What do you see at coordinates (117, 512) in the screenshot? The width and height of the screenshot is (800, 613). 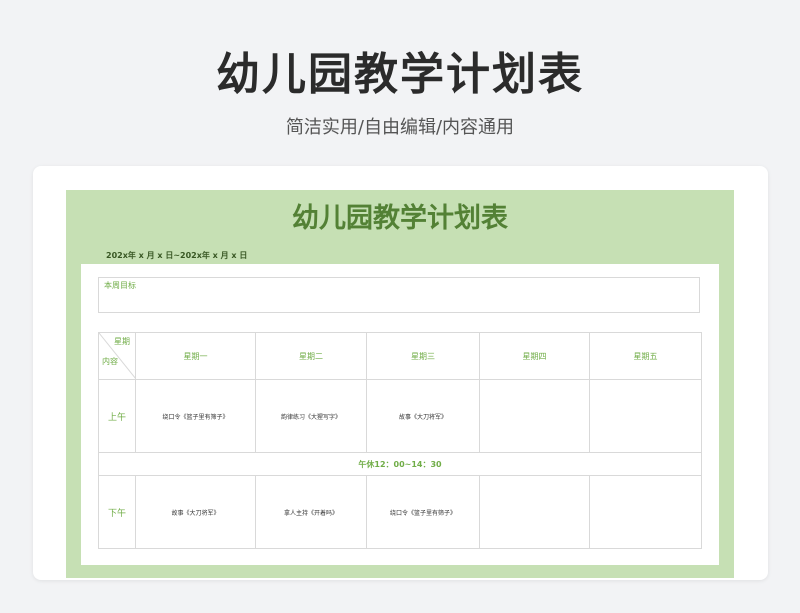 I see `afternoon-label: 下午` at bounding box center [117, 512].